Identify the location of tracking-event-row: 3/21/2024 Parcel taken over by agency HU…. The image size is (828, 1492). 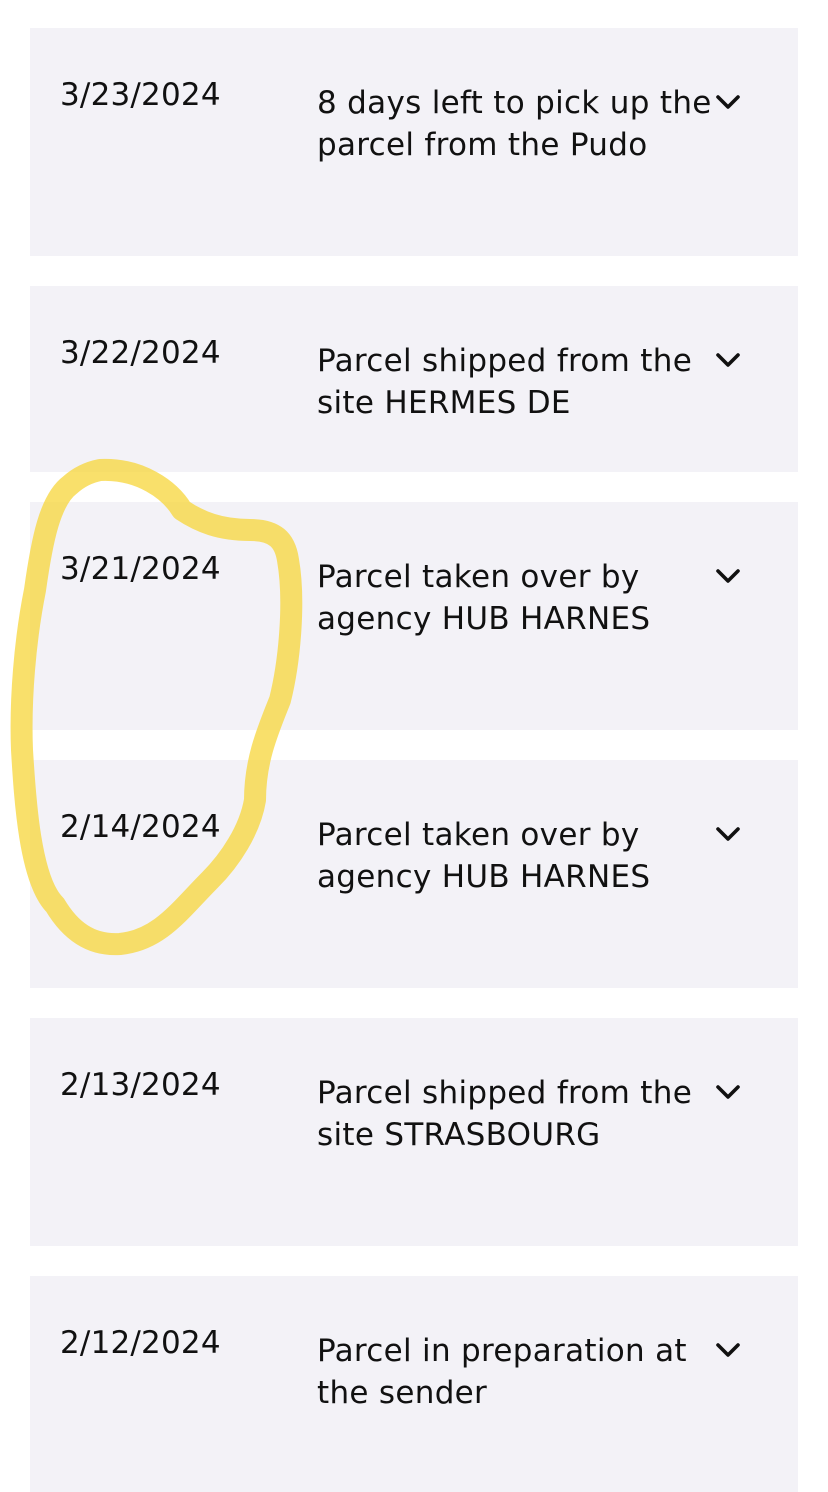
(414, 616).